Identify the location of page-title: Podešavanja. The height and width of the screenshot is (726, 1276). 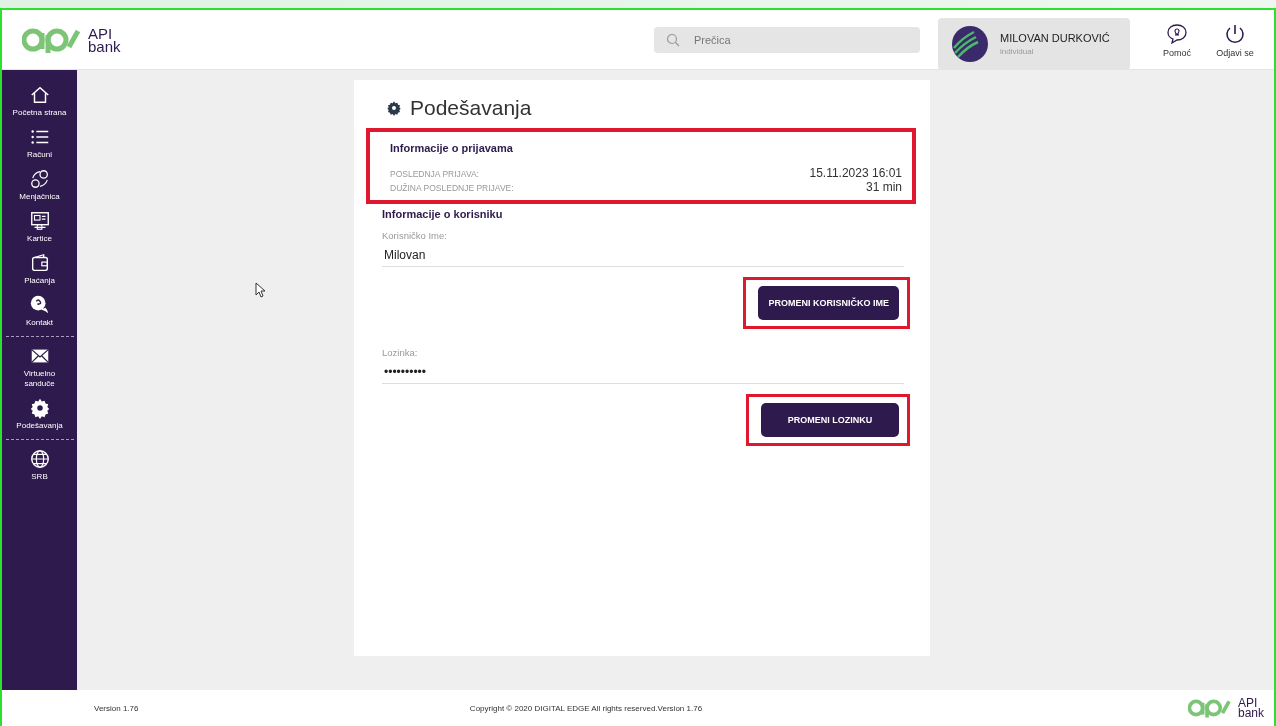
(471, 108).